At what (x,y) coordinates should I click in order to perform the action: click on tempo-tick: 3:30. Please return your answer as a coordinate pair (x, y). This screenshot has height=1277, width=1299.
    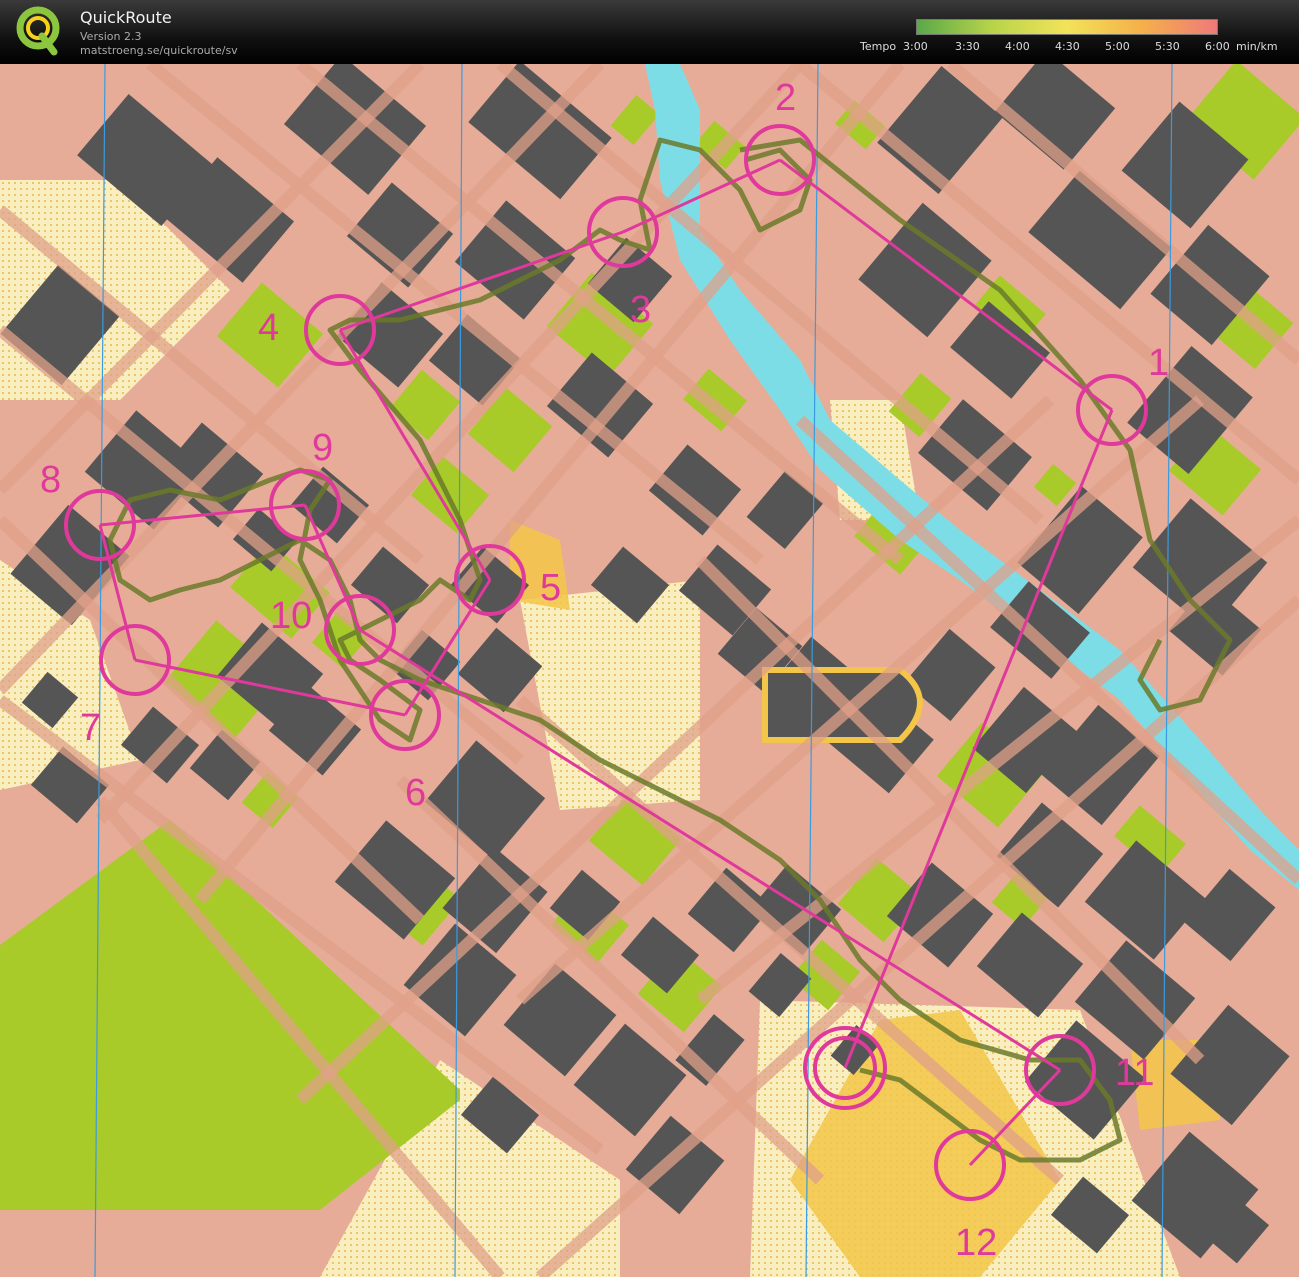
    Looking at the image, I should click on (967, 46).